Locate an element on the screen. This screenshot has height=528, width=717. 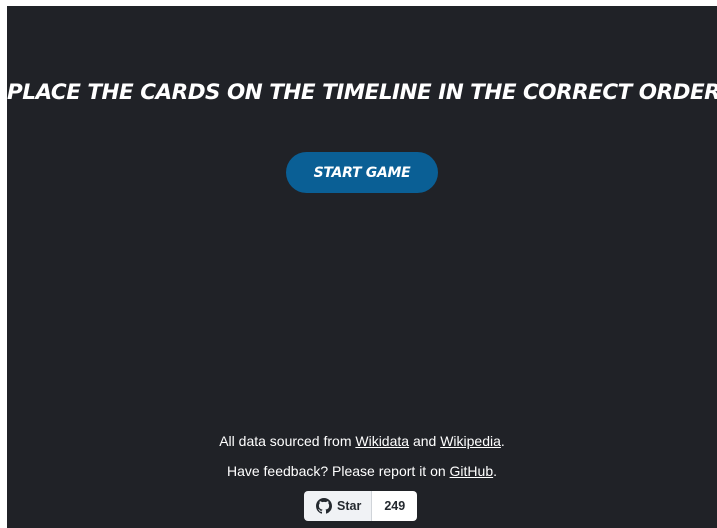
start-game-button: START GAME is located at coordinates (362, 172).